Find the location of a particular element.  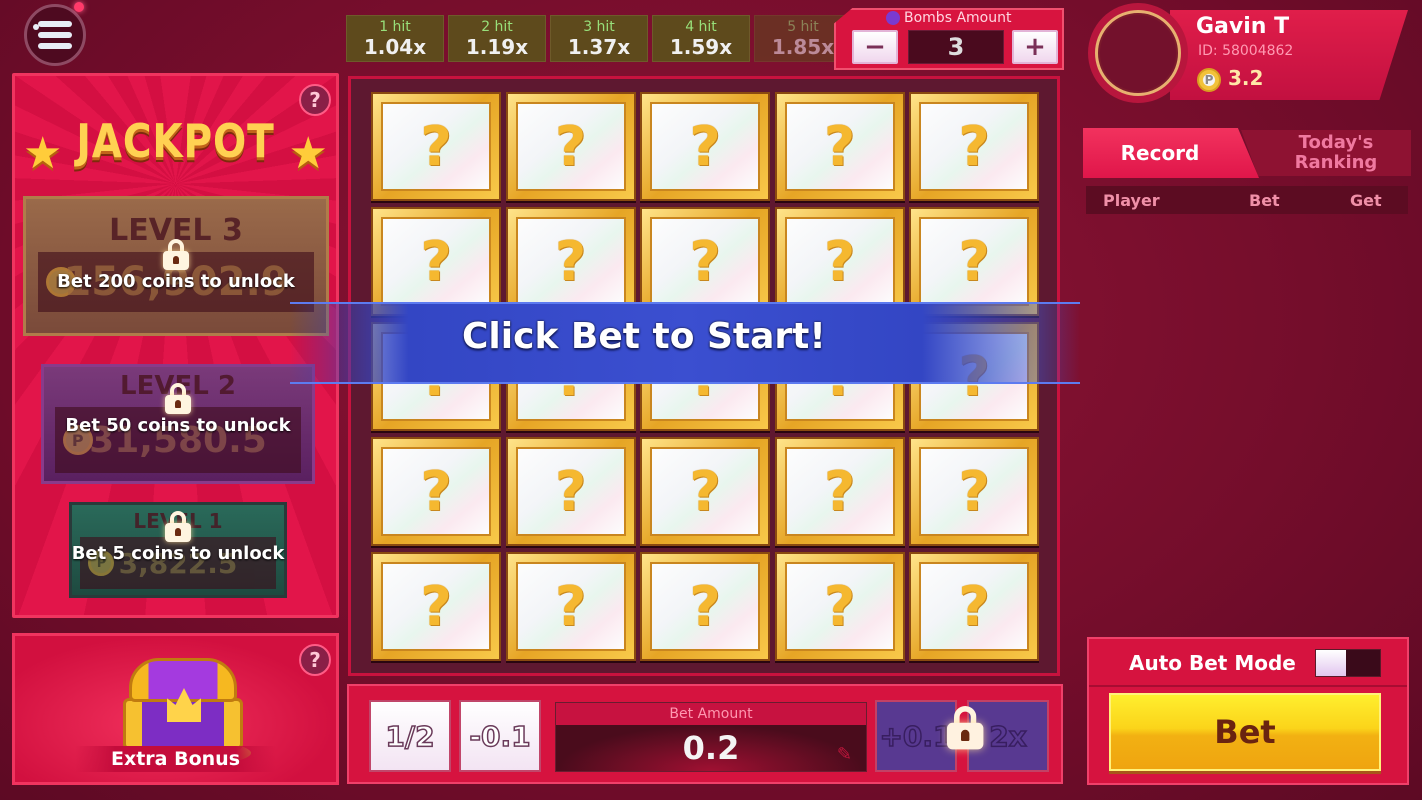

banner-text: Click Bet to Start! is located at coordinates (644, 336).